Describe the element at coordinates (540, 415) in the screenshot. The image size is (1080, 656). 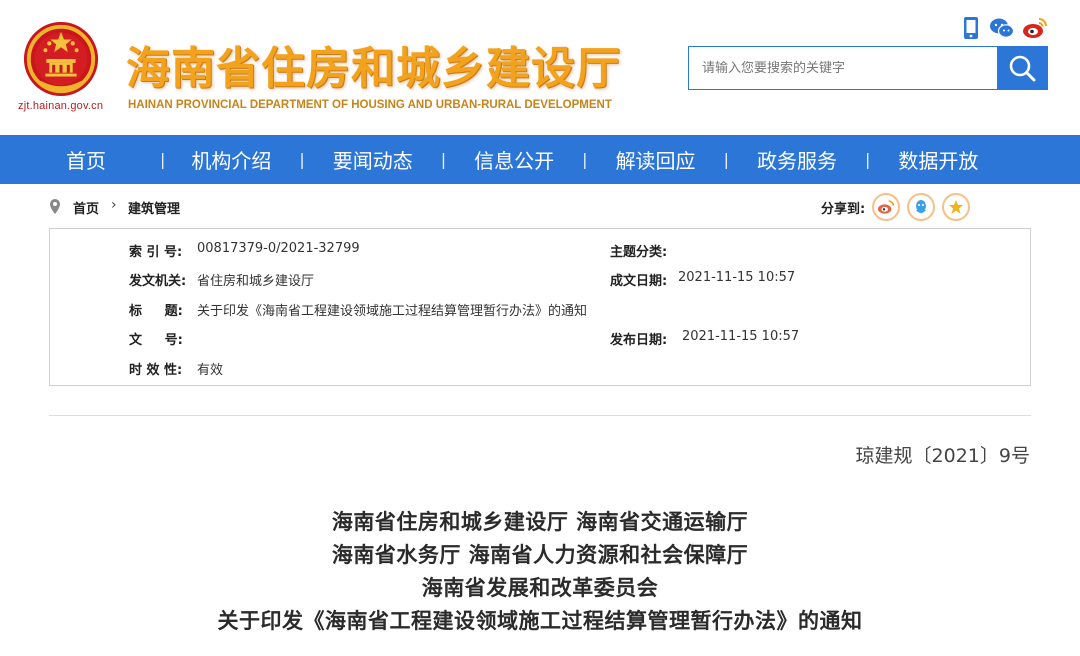
I see `content-divider` at that location.